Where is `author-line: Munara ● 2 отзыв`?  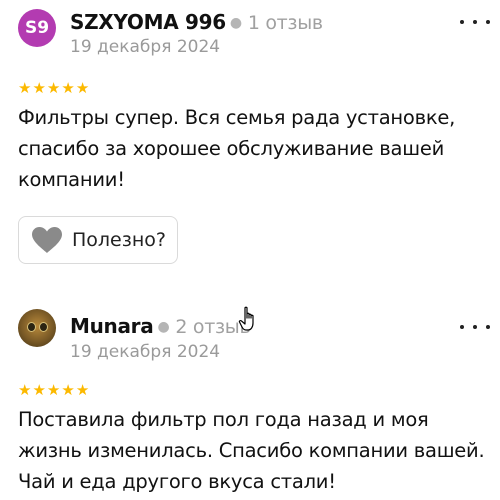 author-line: Munara ● 2 отзыв is located at coordinates (160, 326).